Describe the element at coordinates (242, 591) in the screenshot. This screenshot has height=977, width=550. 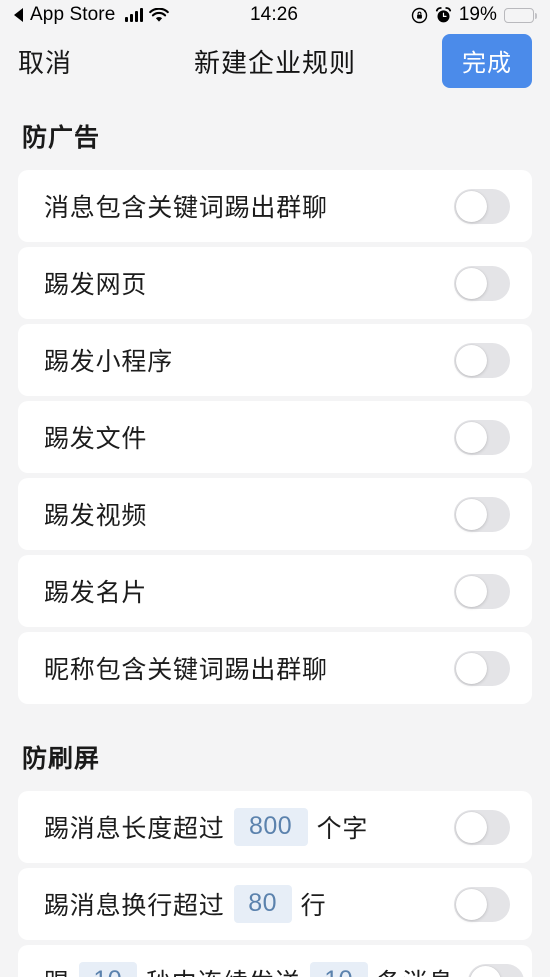
I see `settings-row-label: 踢发名片` at that location.